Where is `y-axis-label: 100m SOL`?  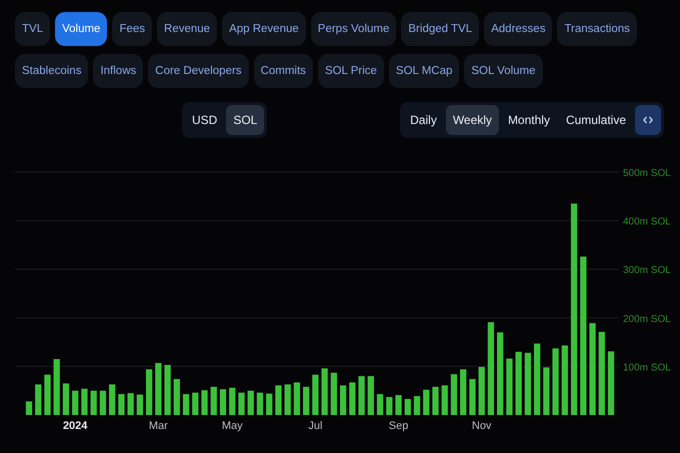 y-axis-label: 100m SOL is located at coordinates (647, 368).